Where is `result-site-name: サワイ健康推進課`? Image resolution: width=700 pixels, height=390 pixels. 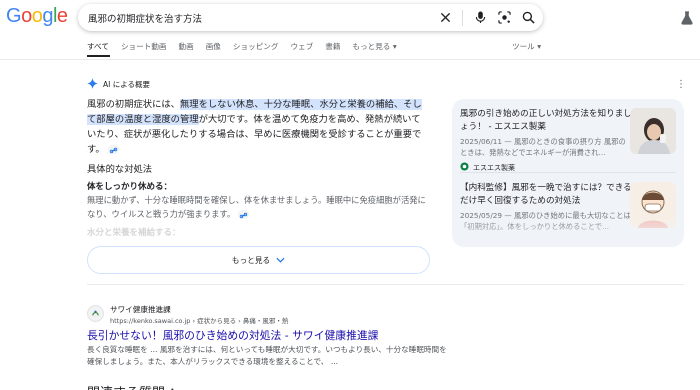
result-site-name: サワイ健康推進課 is located at coordinates (140, 309).